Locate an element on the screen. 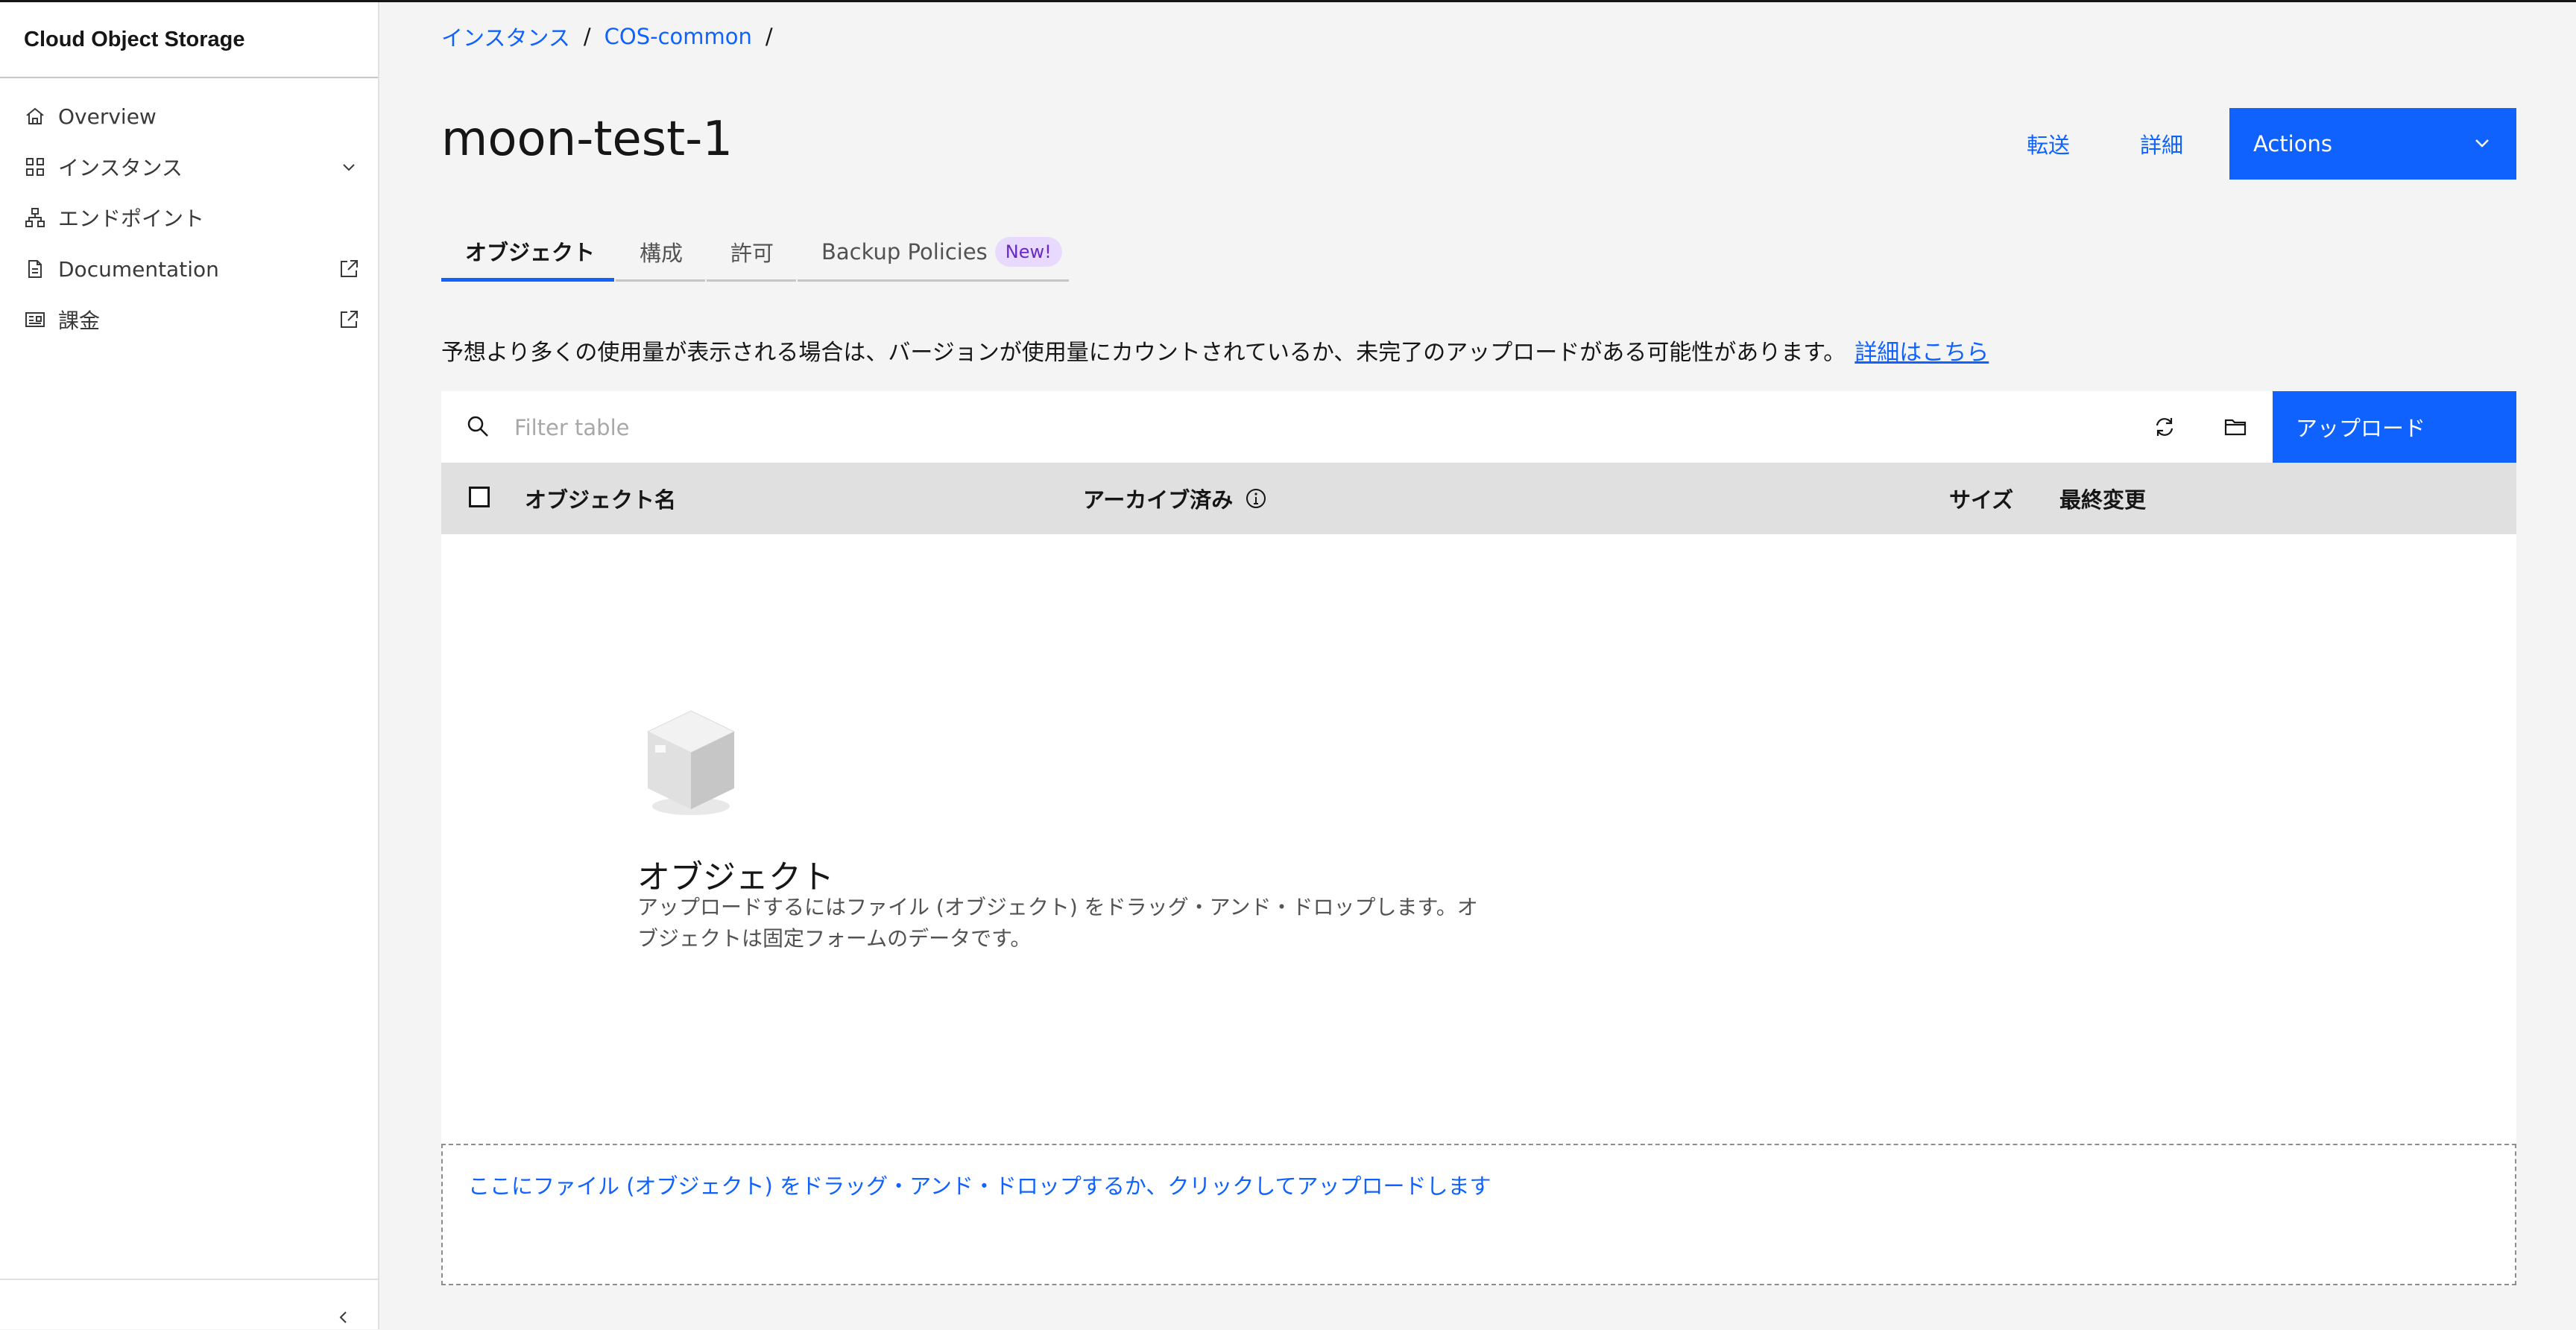 The image size is (2576, 1330). column-label: 最終変更 is located at coordinates (2103, 500).